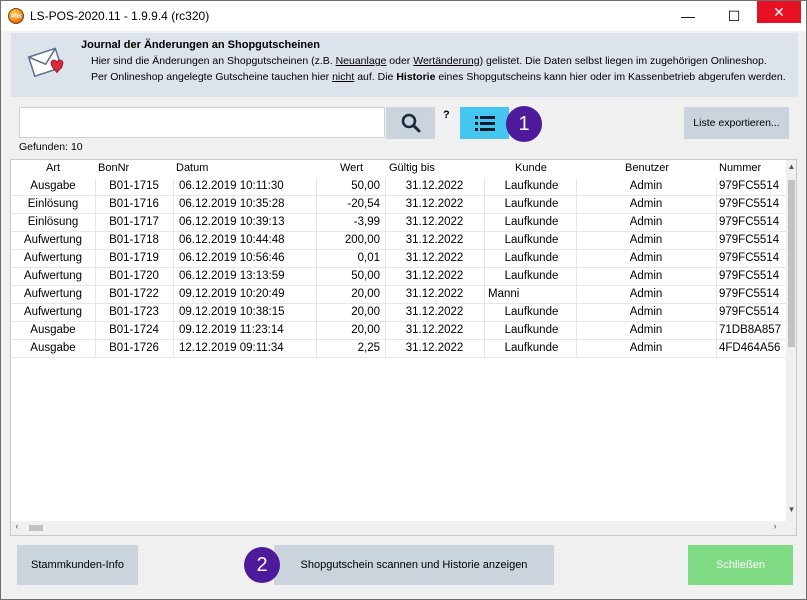 The image size is (807, 600). What do you see at coordinates (36, 528) in the screenshot?
I see `horizontal-scroll-thumb` at bounding box center [36, 528].